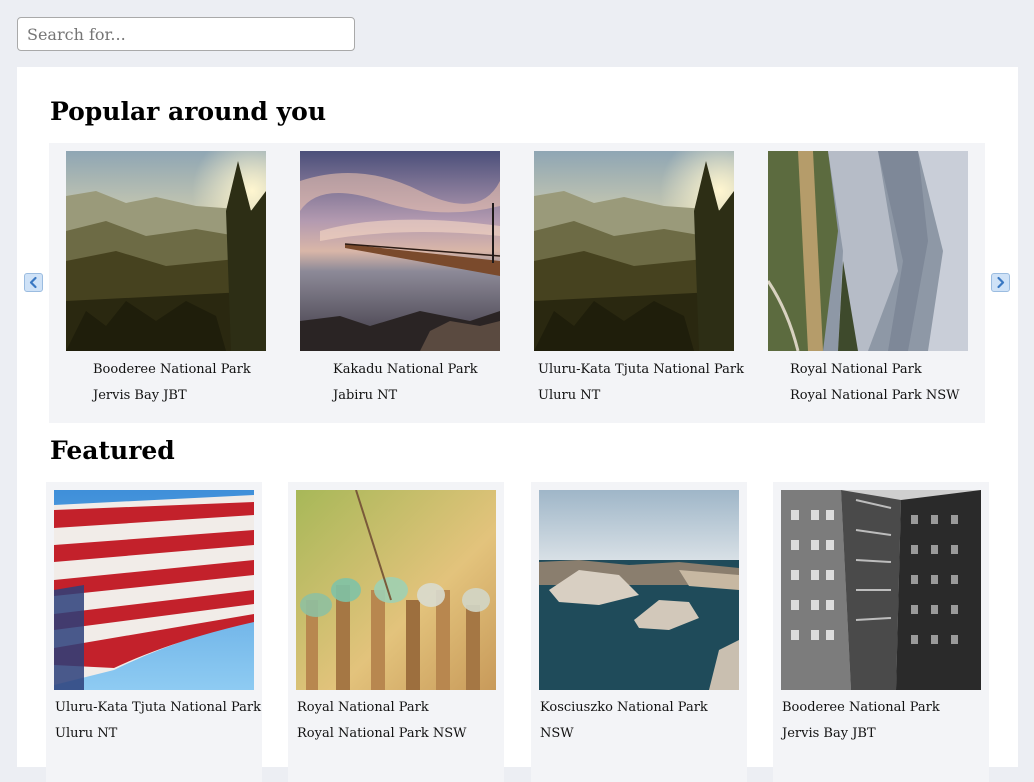 The width and height of the screenshot is (1034, 782). I want to click on park-name: Kosciuszko National Park, so click(624, 707).